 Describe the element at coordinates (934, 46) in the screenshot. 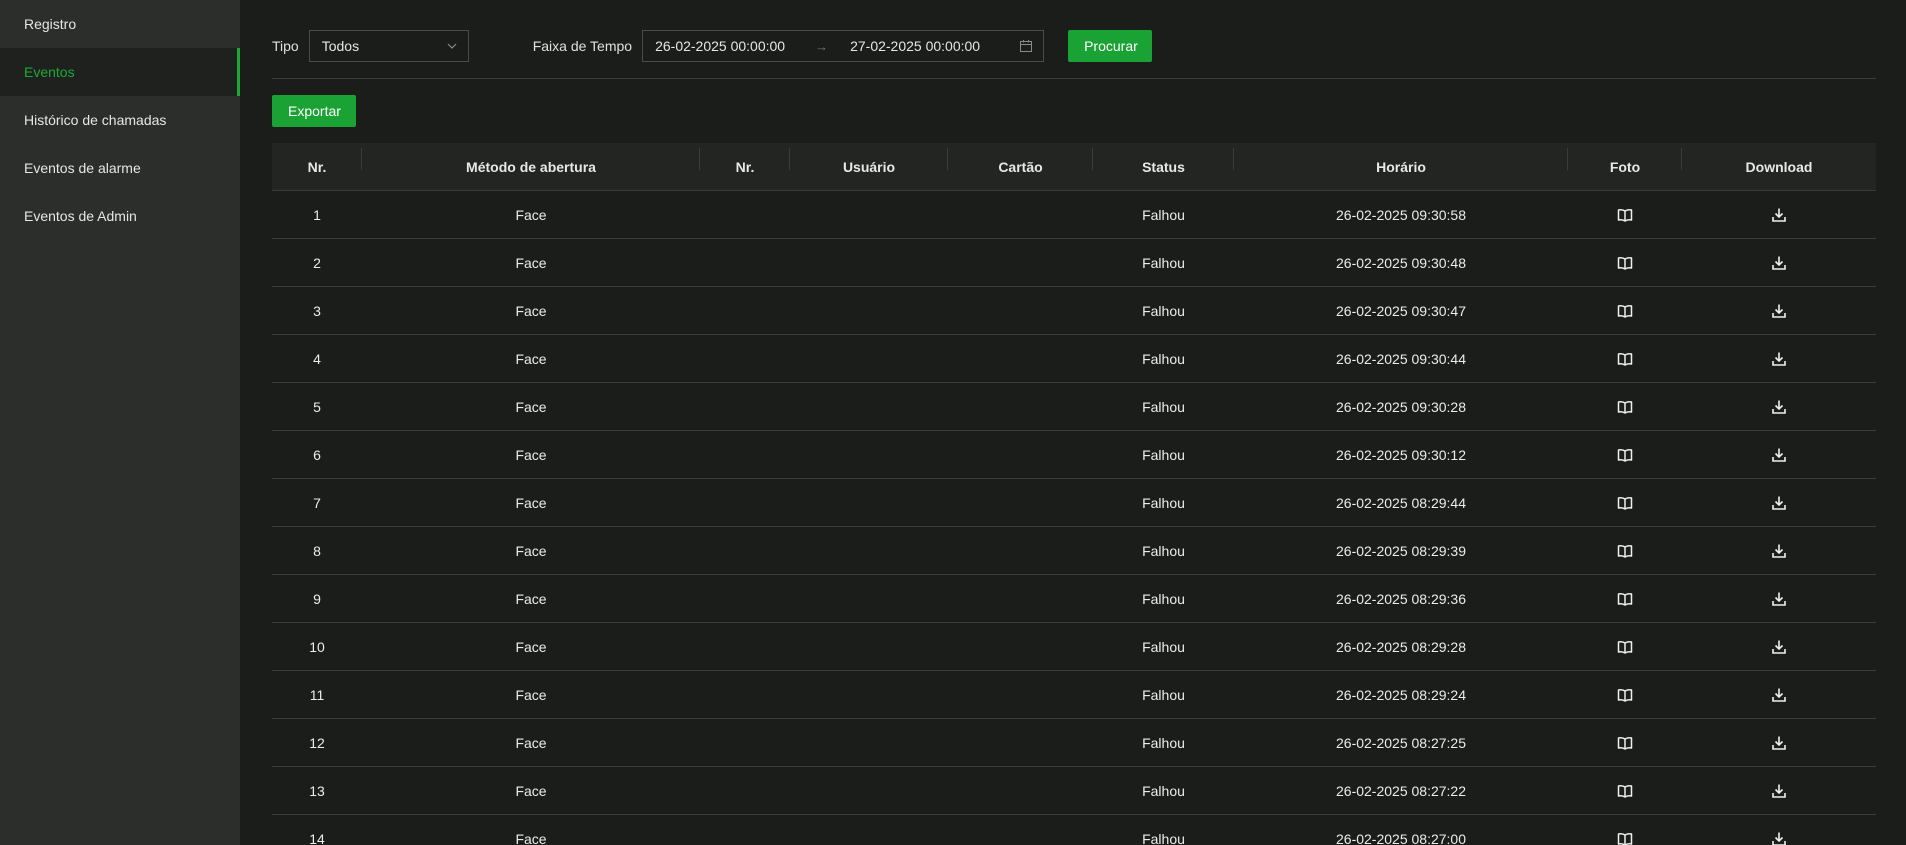

I see `range-end-input: 27-02-2025 00:00:00` at that location.